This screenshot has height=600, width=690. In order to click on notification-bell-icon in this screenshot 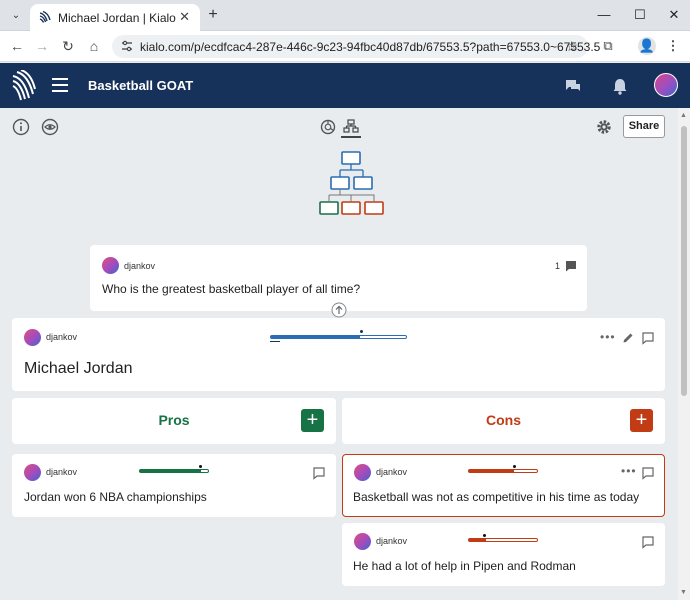, I will do `click(620, 86)`.